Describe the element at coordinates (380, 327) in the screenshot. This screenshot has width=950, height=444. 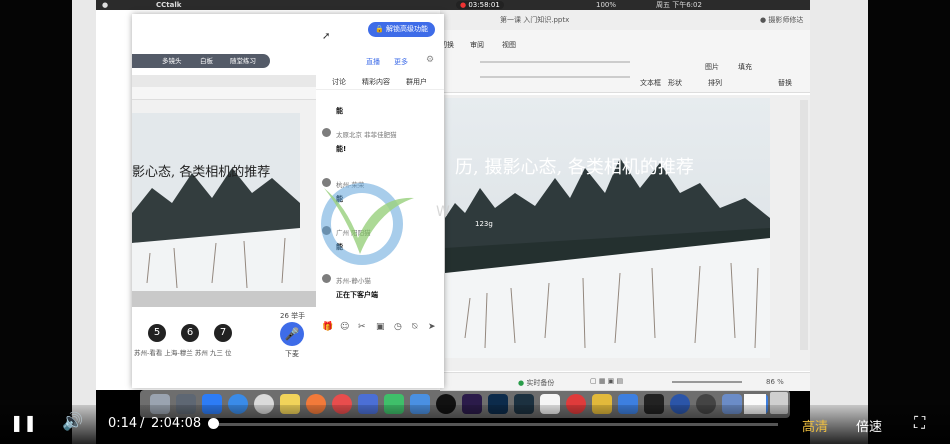
I see `image-icon: ▣` at that location.